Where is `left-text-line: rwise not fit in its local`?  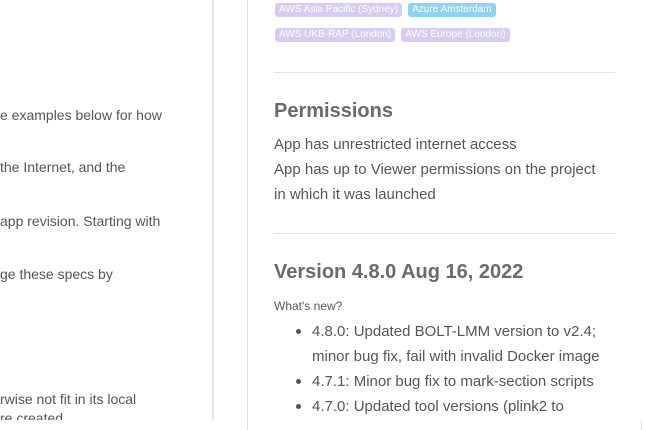
left-text-line: rwise not fit in its local is located at coordinates (68, 399).